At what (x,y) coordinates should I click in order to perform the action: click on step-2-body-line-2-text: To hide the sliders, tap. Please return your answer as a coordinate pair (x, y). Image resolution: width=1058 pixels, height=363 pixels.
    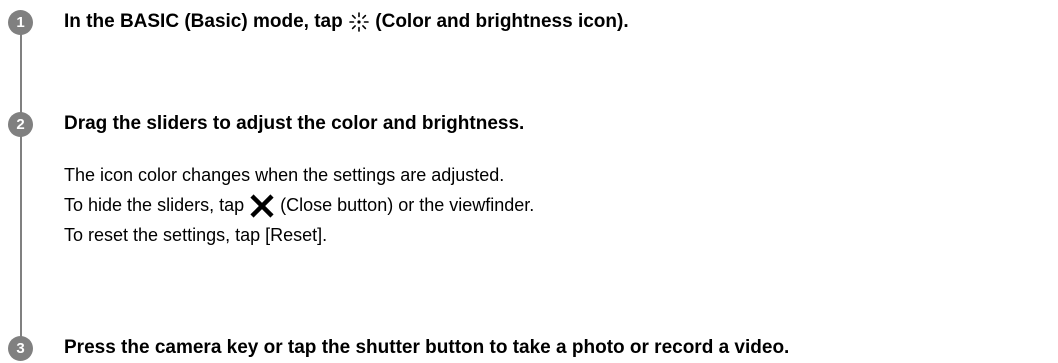
    Looking at the image, I should click on (154, 205).